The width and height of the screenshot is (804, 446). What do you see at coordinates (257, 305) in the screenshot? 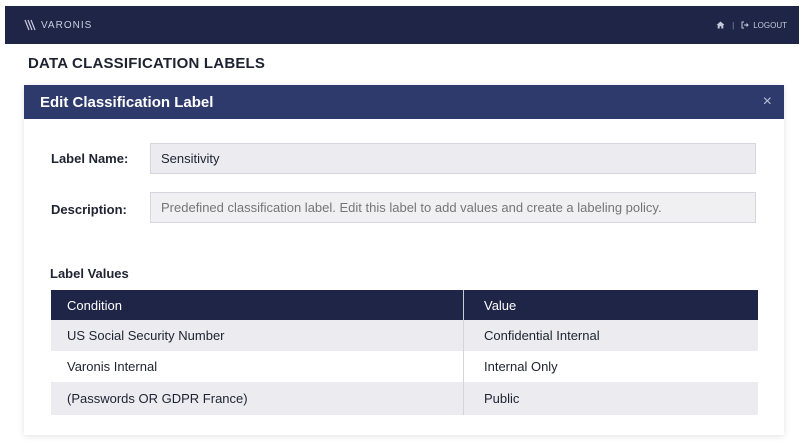
I see `column-header-condition: Condition` at bounding box center [257, 305].